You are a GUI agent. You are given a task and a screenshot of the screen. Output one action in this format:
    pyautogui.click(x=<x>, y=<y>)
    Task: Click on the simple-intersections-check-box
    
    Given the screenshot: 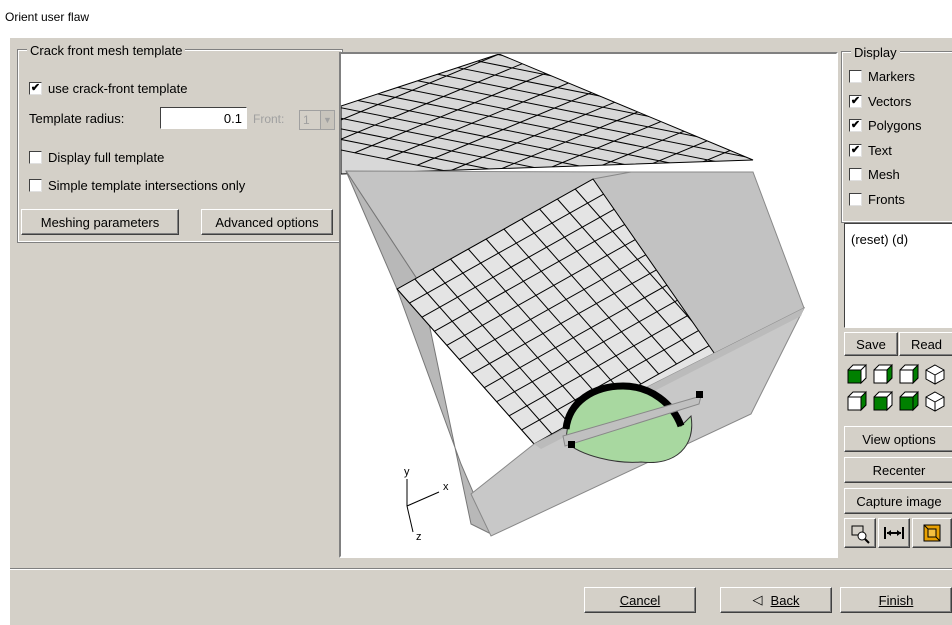 What is the action you would take?
    pyautogui.click(x=35, y=185)
    